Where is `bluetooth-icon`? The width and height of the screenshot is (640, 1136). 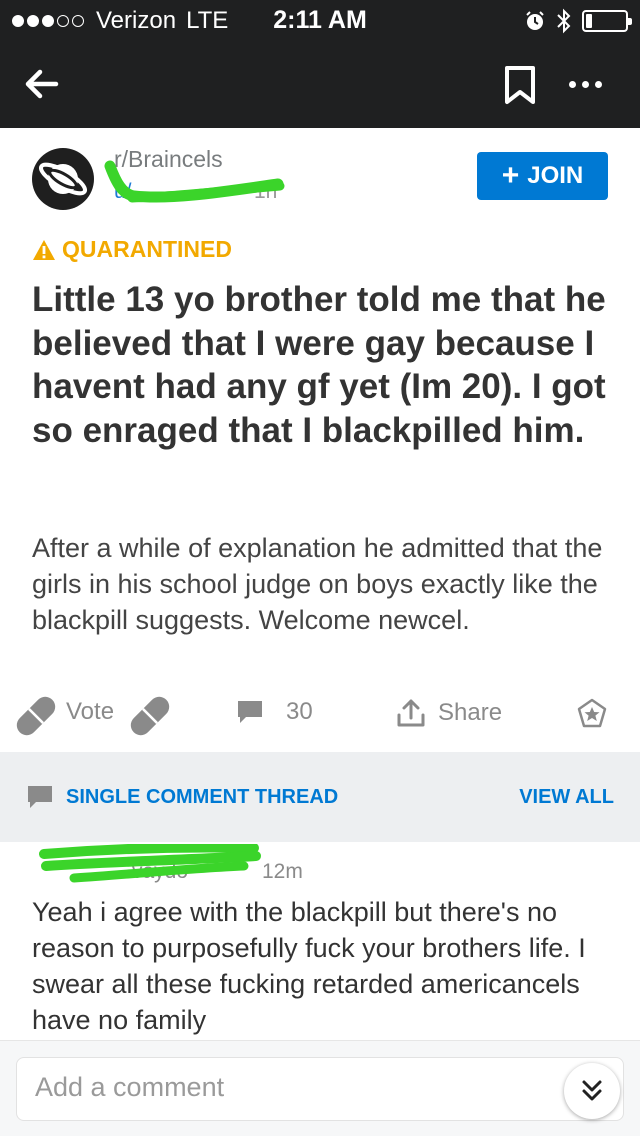 bluetooth-icon is located at coordinates (564, 21).